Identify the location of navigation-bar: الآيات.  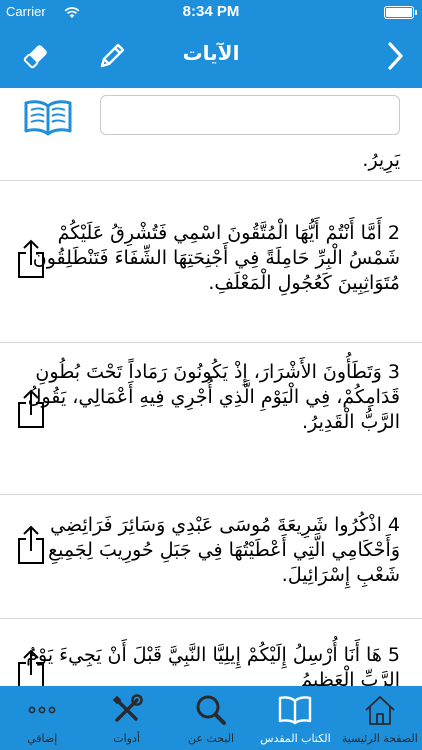
(211, 56).